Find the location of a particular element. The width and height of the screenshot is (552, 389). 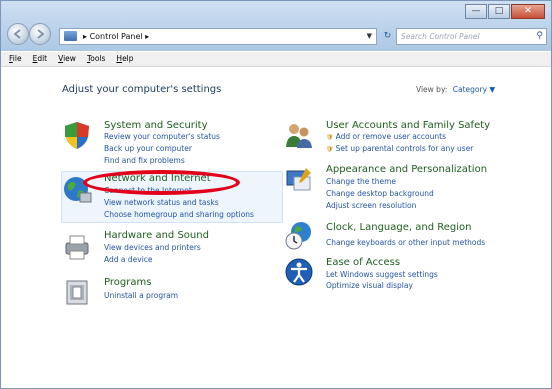

link-homegroup: Choose homegroup and sharing options is located at coordinates (179, 215).